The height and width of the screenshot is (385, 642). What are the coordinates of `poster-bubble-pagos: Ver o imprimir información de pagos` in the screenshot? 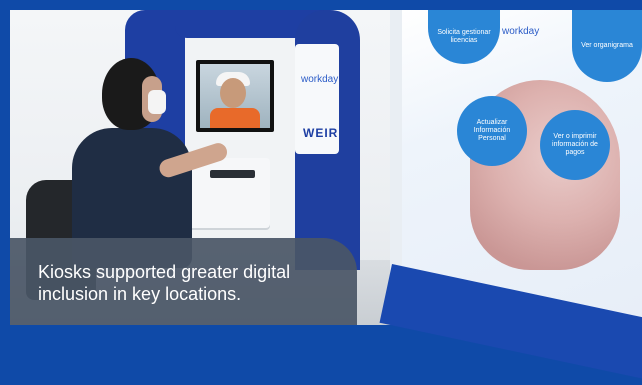 It's located at (575, 145).